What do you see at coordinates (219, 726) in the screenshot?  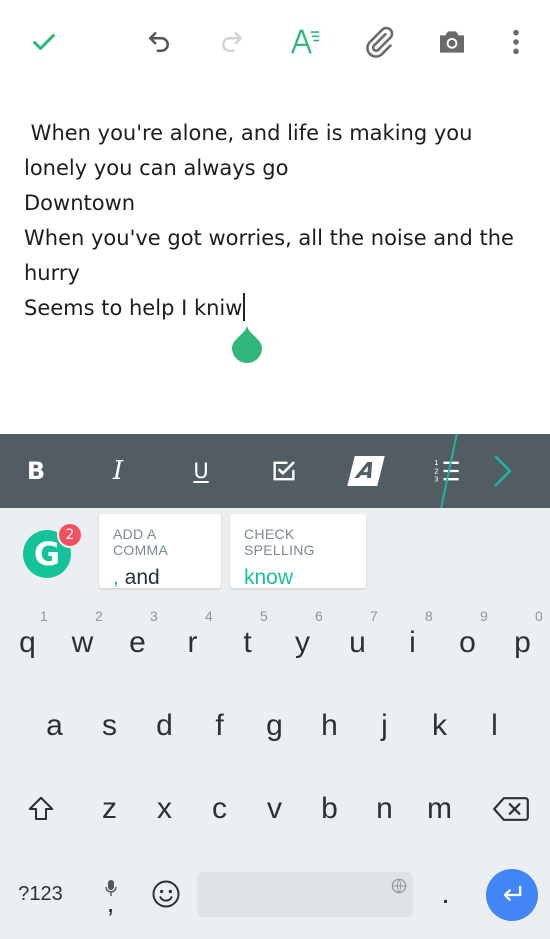 I see `key-f: f` at bounding box center [219, 726].